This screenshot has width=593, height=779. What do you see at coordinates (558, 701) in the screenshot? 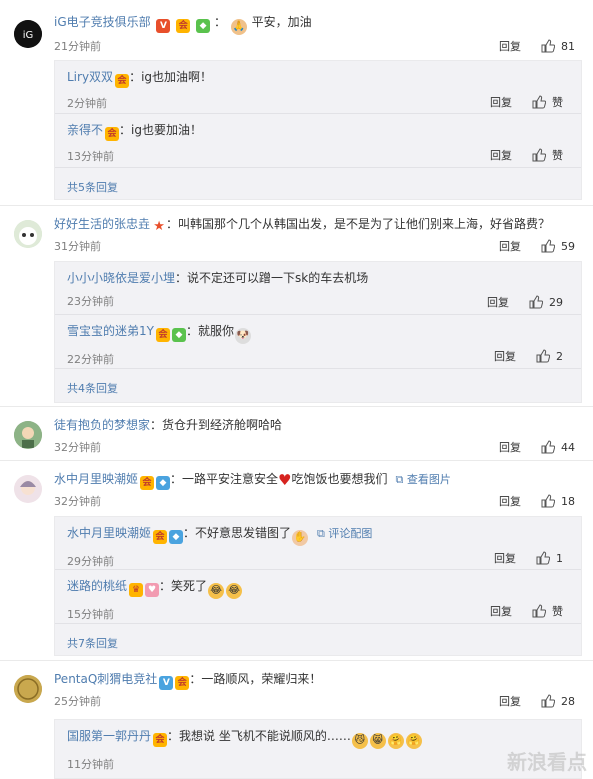
I see `like-button: 28` at bounding box center [558, 701].